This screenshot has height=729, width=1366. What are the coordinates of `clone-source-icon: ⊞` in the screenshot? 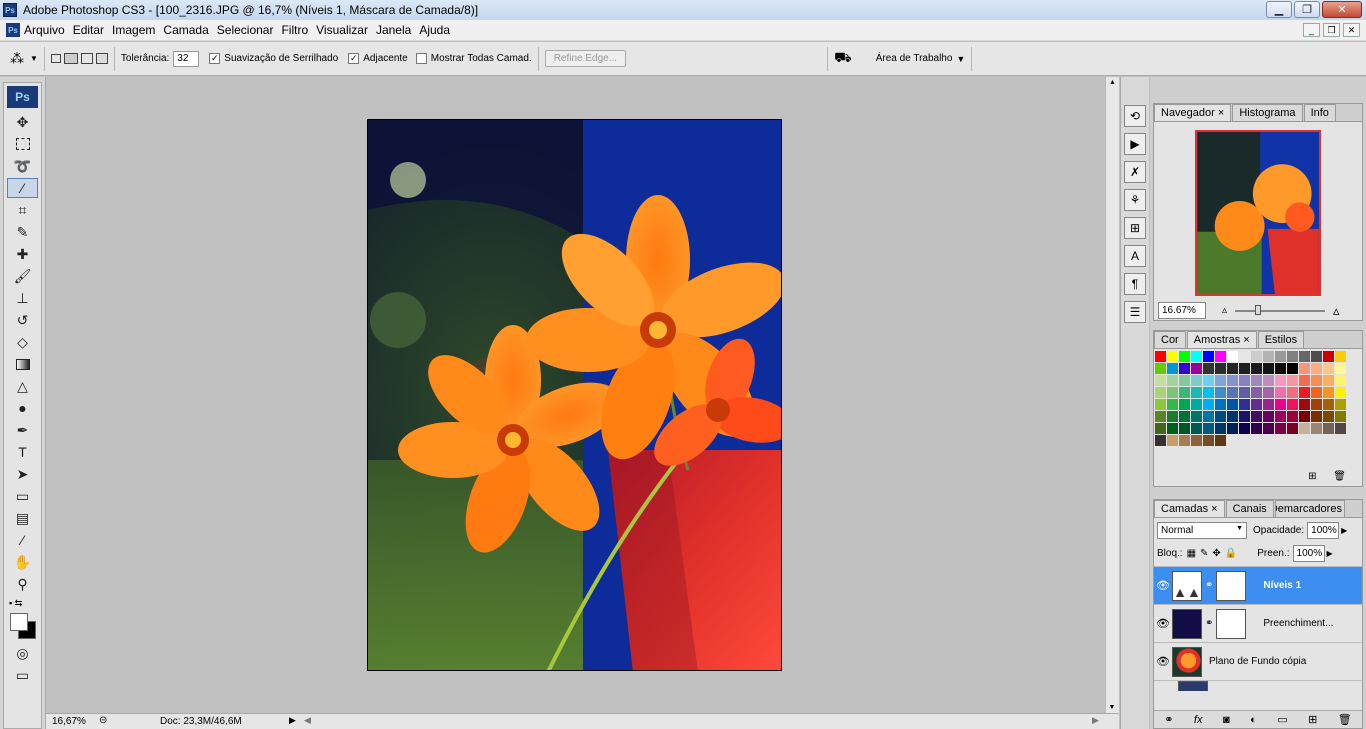 It's located at (1135, 228).